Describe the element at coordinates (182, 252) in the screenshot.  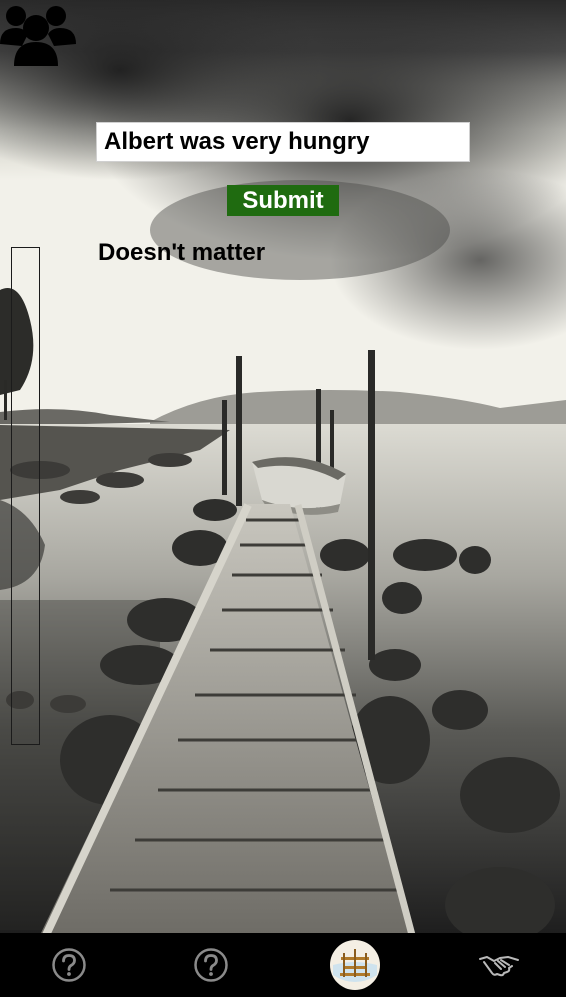
I see `result-text: Doesn't matter` at that location.